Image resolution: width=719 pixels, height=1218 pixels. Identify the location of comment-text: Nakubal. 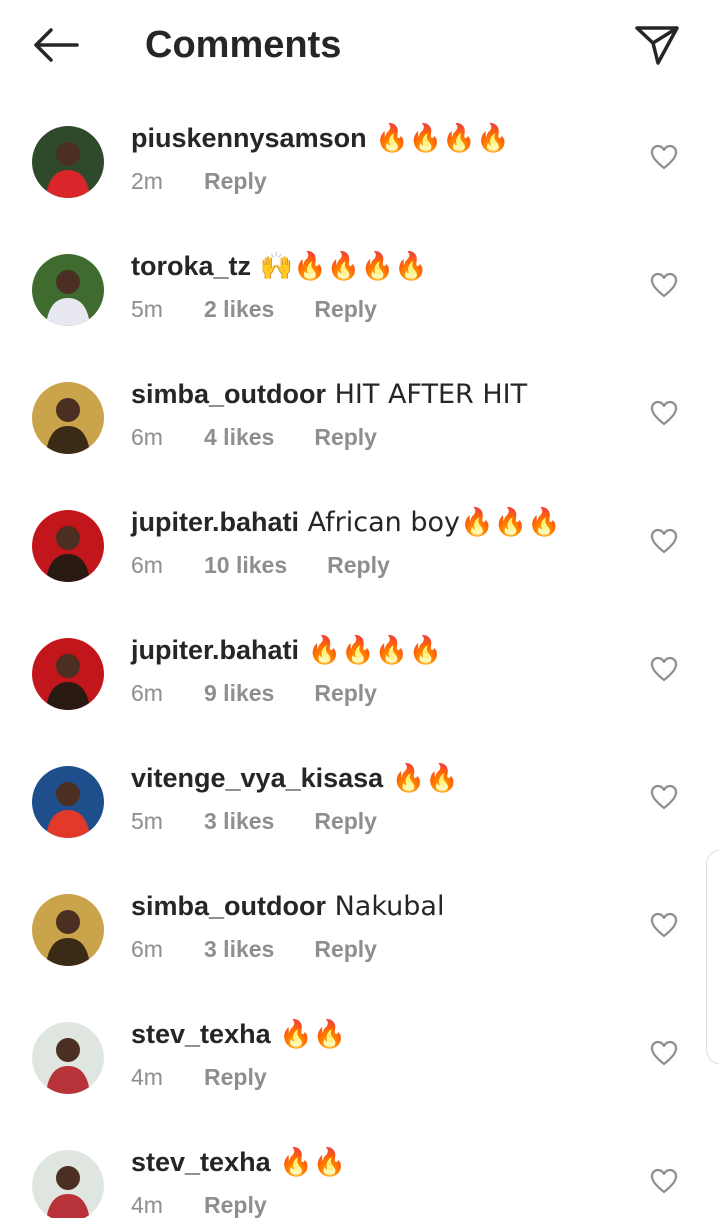
(385, 906).